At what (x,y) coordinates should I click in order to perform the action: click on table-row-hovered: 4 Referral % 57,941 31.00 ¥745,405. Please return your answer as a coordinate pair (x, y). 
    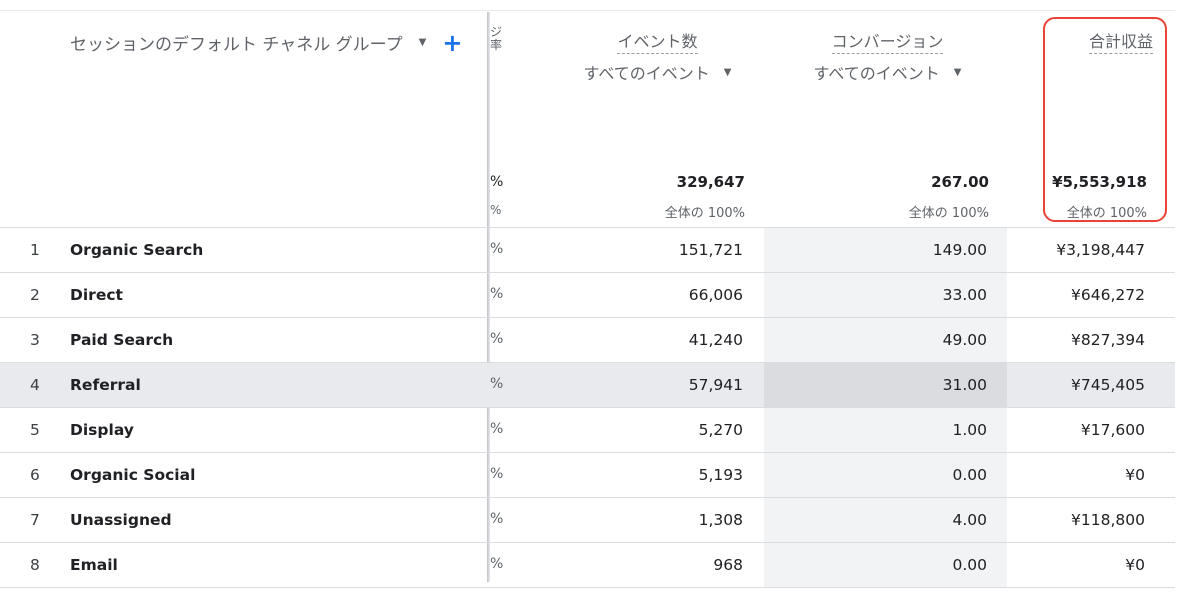
    Looking at the image, I should click on (587, 385).